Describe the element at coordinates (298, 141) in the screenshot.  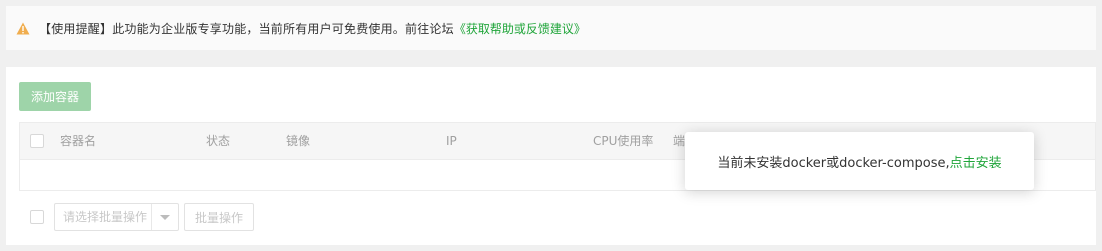
I see `column-header-image: 镜像` at that location.